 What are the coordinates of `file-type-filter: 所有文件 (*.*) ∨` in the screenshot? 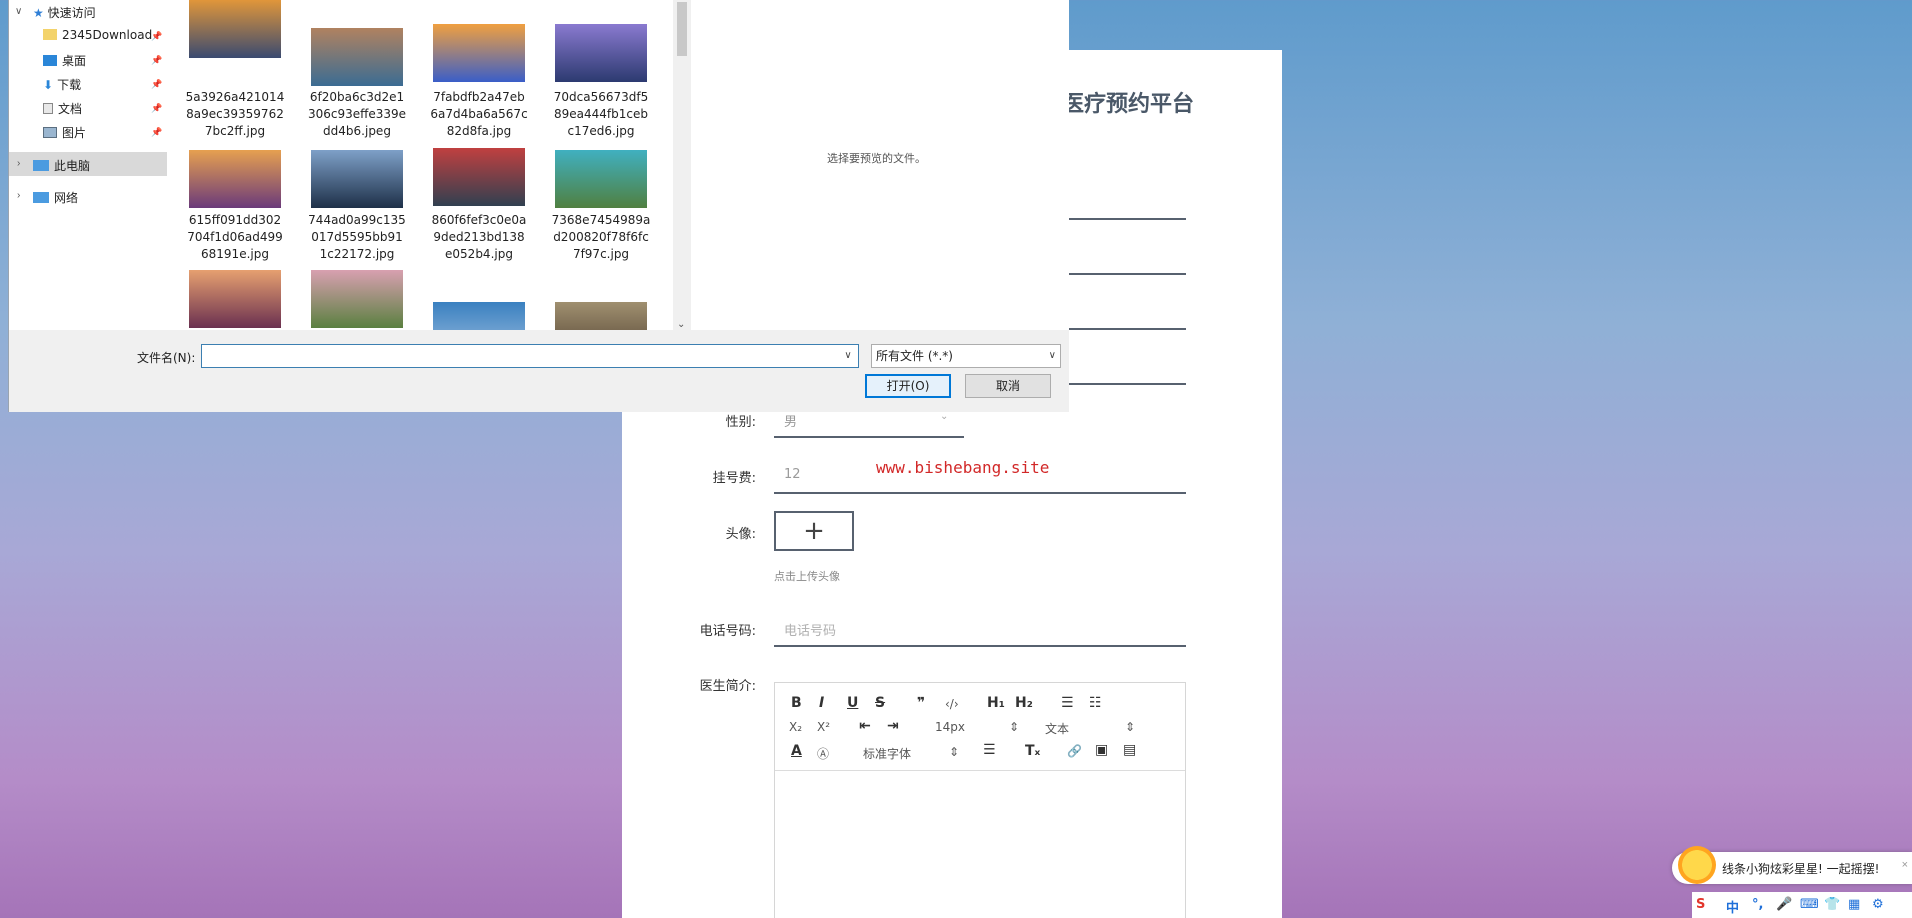 It's located at (966, 356).